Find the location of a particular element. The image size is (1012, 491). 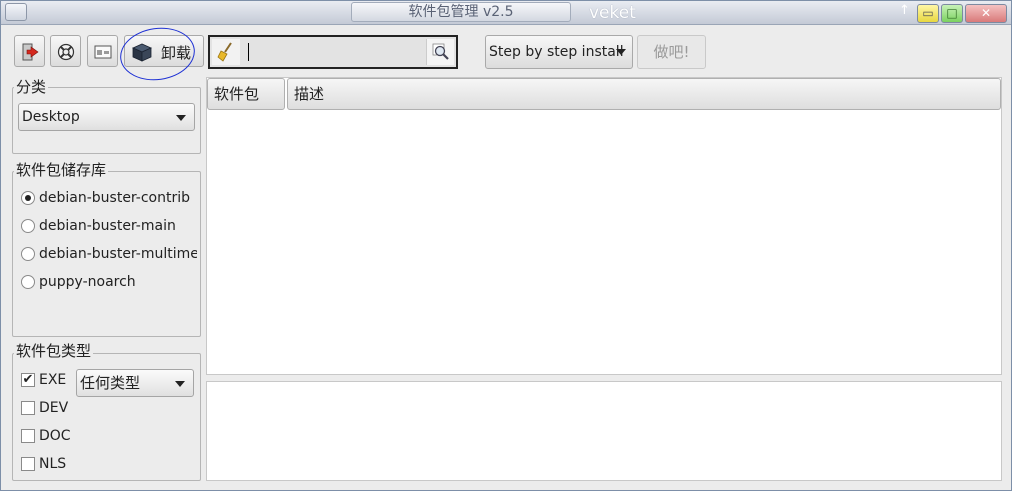

search-input is located at coordinates (335, 52).